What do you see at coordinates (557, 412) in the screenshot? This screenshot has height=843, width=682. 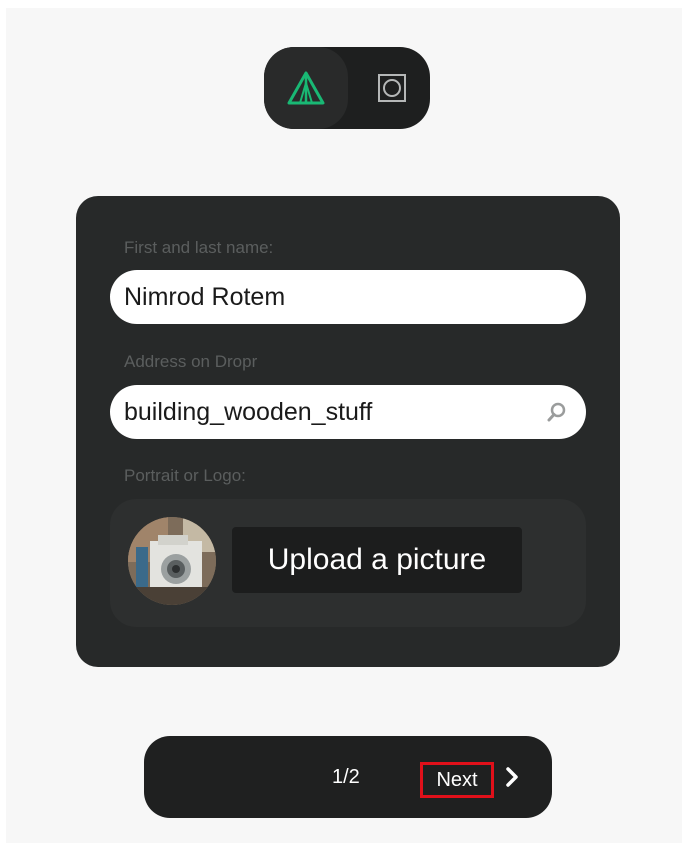 I see `search-icon` at bounding box center [557, 412].